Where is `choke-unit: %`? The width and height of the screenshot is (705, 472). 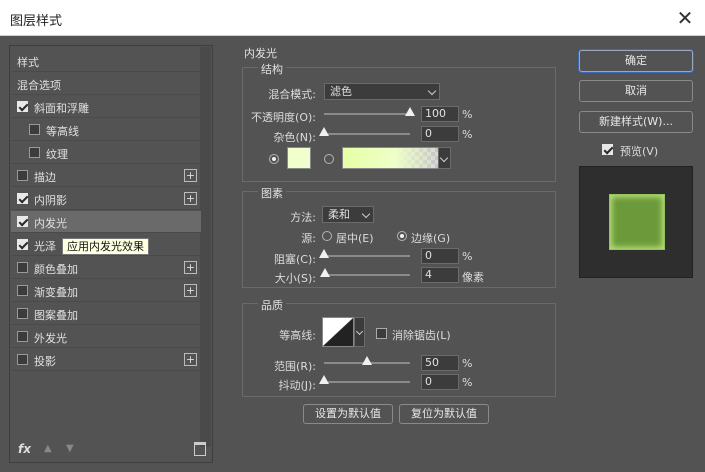
choke-unit: % is located at coordinates (467, 256).